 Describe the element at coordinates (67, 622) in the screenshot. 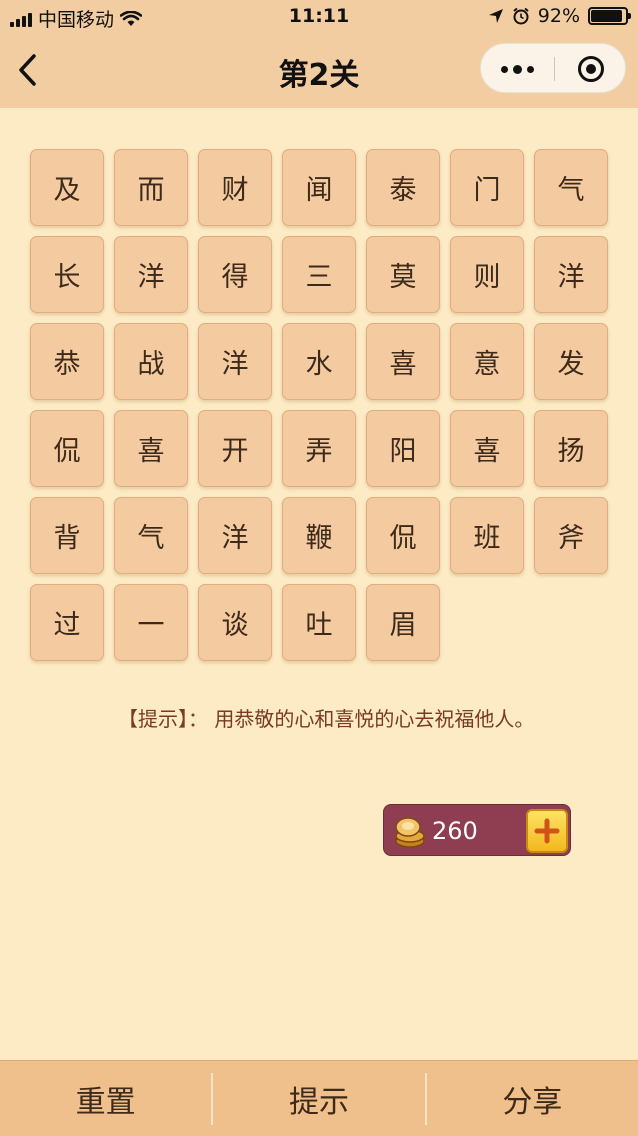

I see `character-tile: 过` at that location.